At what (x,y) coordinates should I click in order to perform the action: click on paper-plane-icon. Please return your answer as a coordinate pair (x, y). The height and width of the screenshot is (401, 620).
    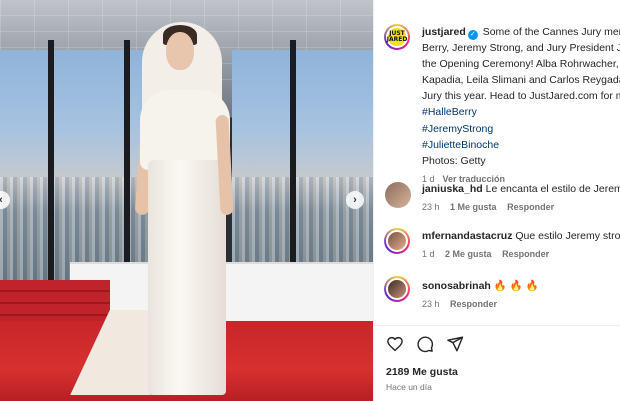
    Looking at the image, I should click on (455, 344).